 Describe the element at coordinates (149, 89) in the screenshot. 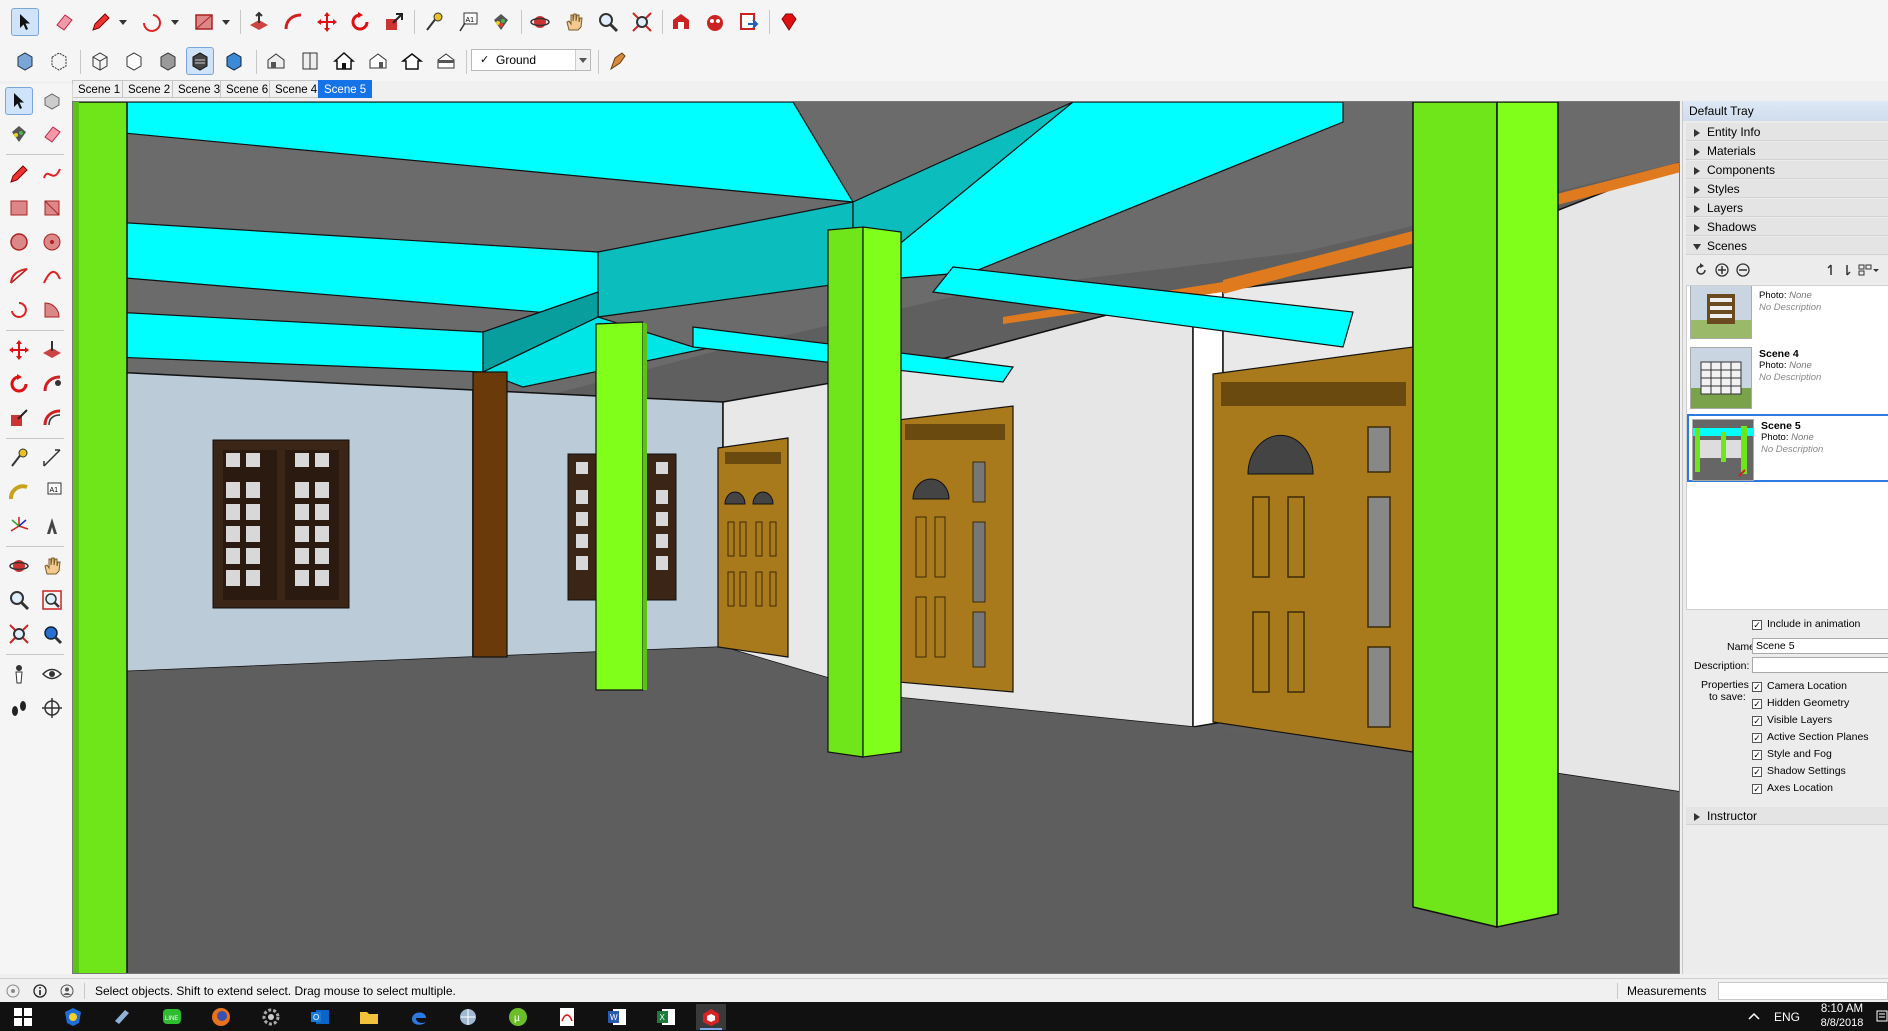

I see `tab-scene-2: Scene 2` at that location.